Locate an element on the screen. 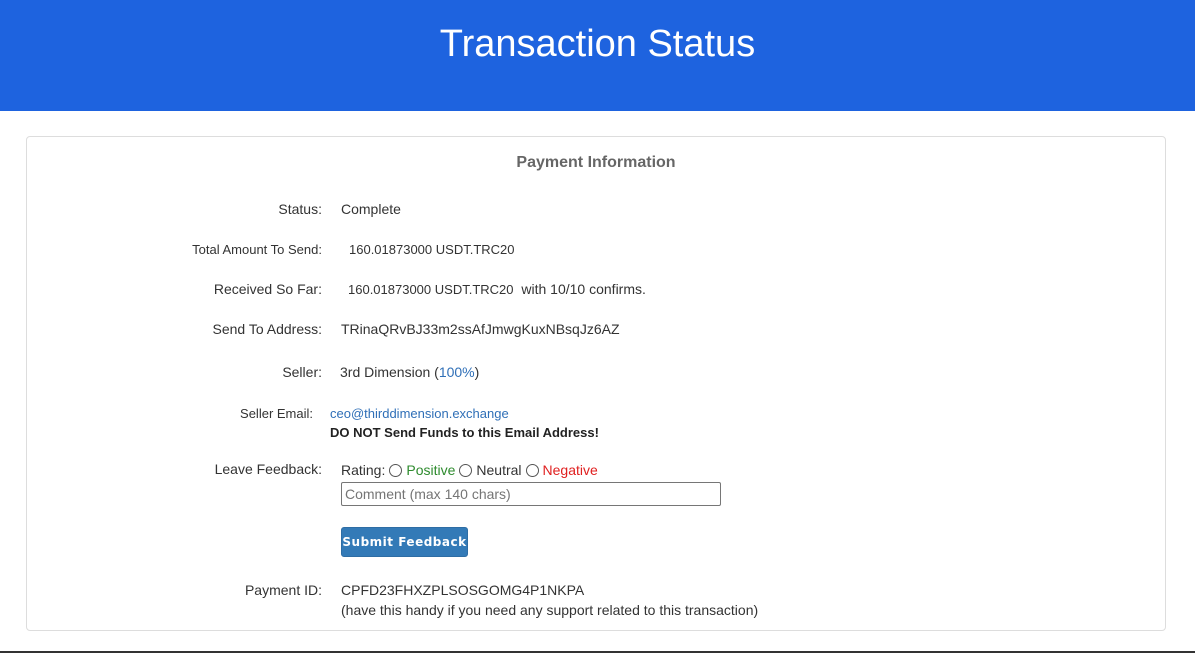  seller-email-link: ceo@thirddimension.exchange is located at coordinates (419, 413).